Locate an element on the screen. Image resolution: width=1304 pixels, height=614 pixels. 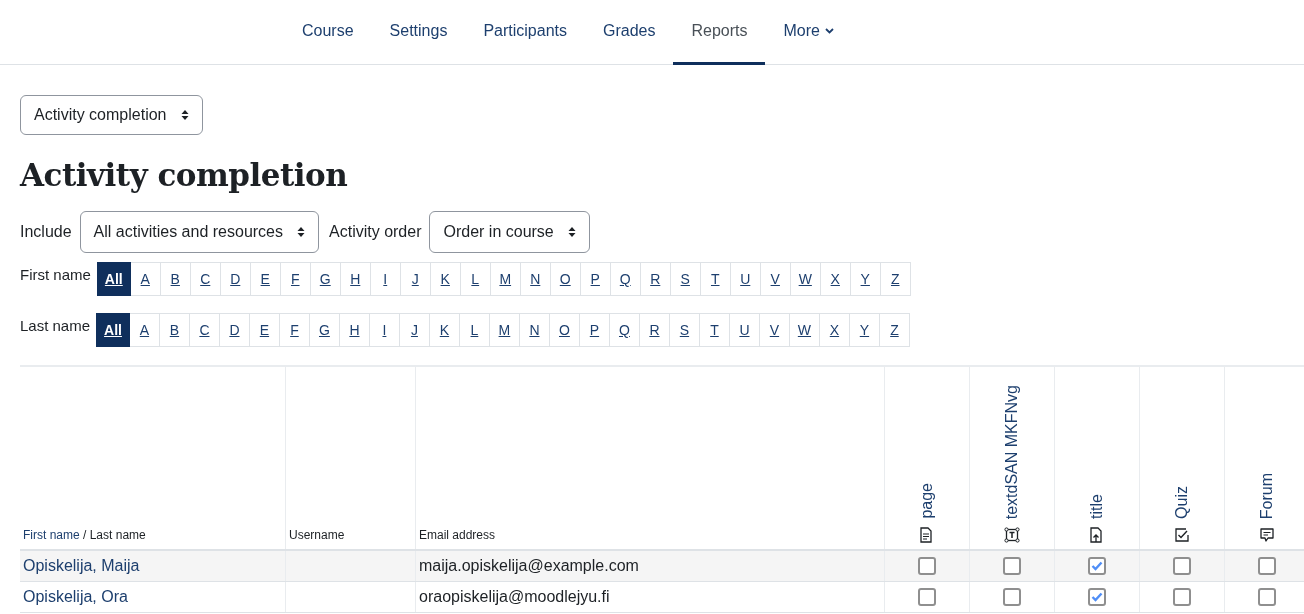
nav-tab: More is located at coordinates (808, 32).